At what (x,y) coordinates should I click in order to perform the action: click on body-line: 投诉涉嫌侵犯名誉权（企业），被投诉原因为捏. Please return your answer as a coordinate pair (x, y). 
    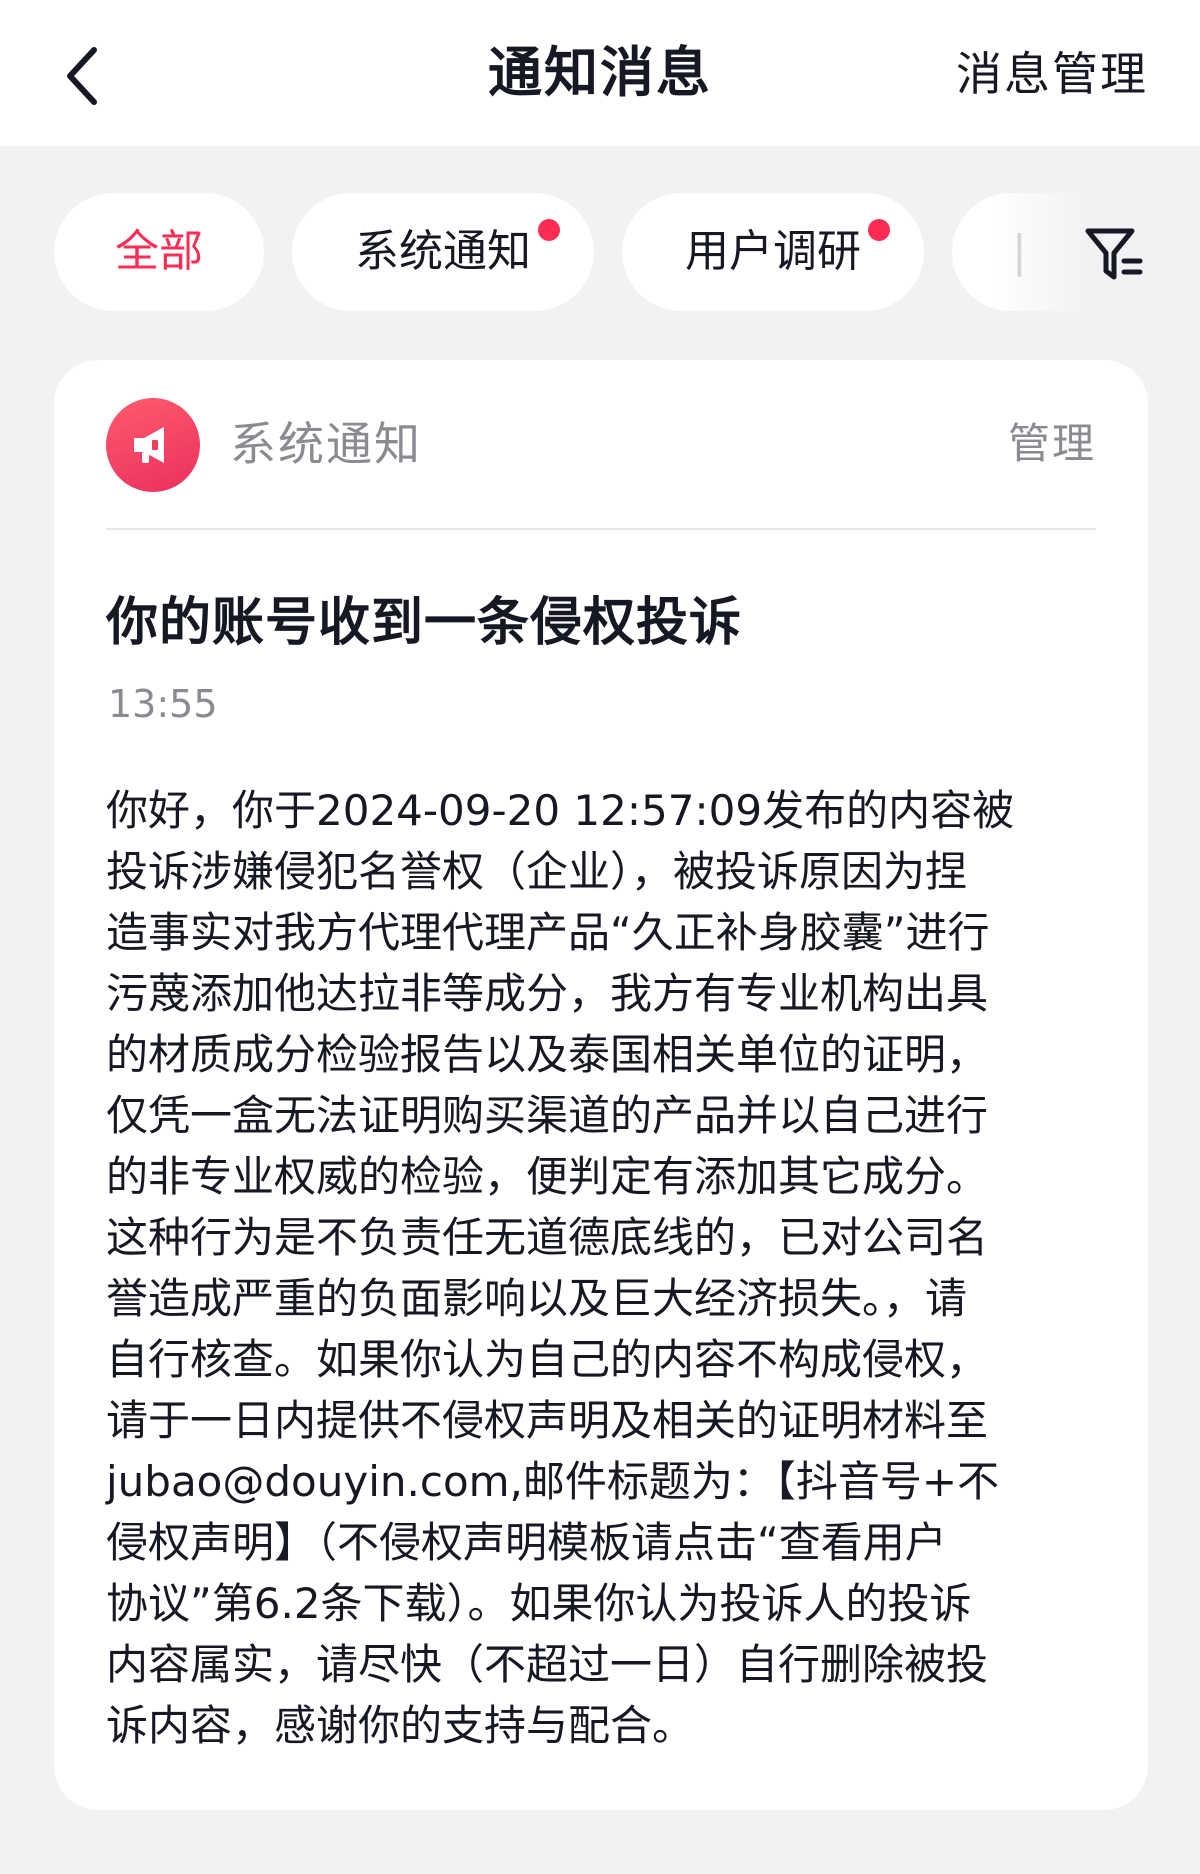
    Looking at the image, I should click on (537, 871).